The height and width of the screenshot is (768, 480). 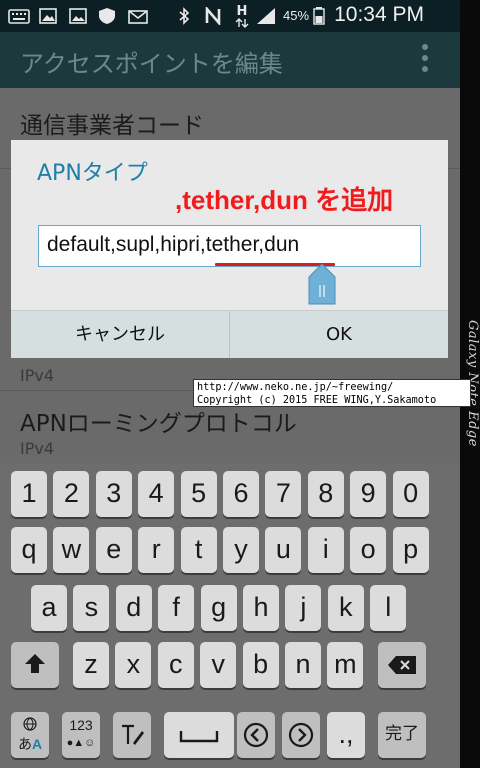 I want to click on key-0: 0, so click(x=410, y=494).